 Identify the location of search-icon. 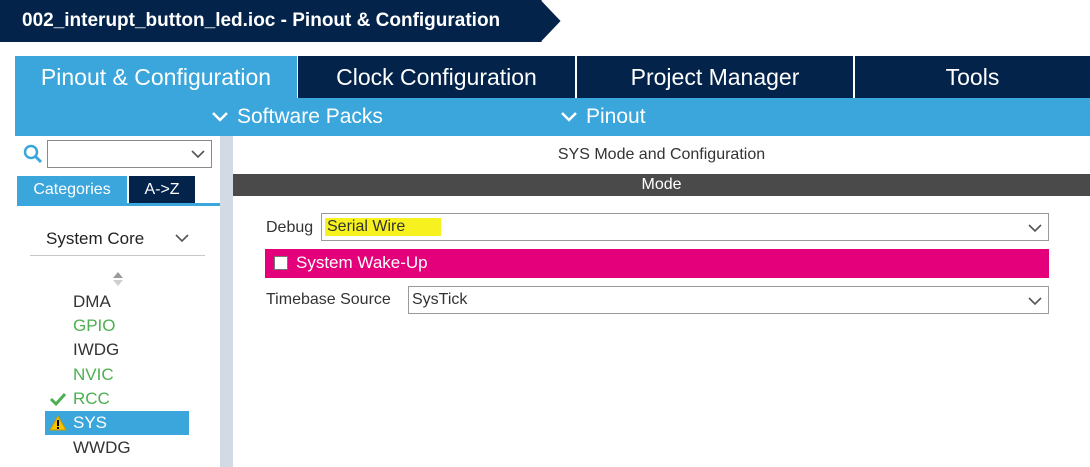
(33, 154).